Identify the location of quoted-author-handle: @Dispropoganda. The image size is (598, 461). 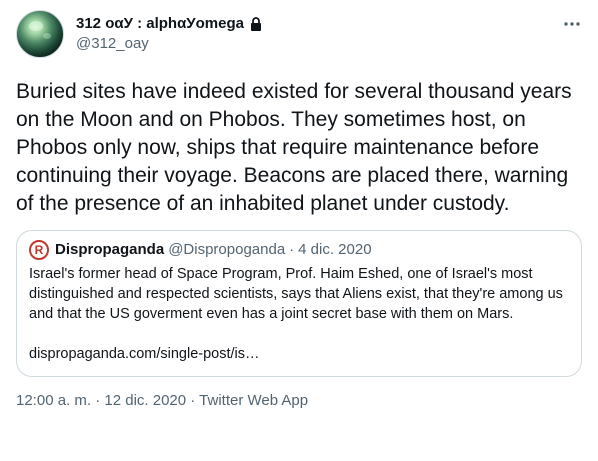
(226, 250).